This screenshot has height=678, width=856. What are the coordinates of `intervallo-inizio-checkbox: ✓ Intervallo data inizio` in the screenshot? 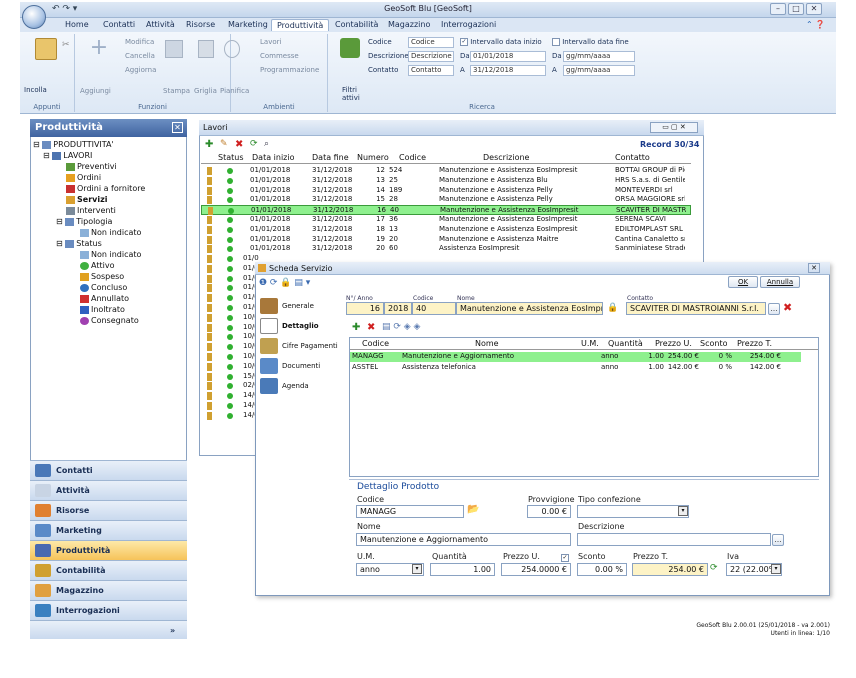 It's located at (501, 42).